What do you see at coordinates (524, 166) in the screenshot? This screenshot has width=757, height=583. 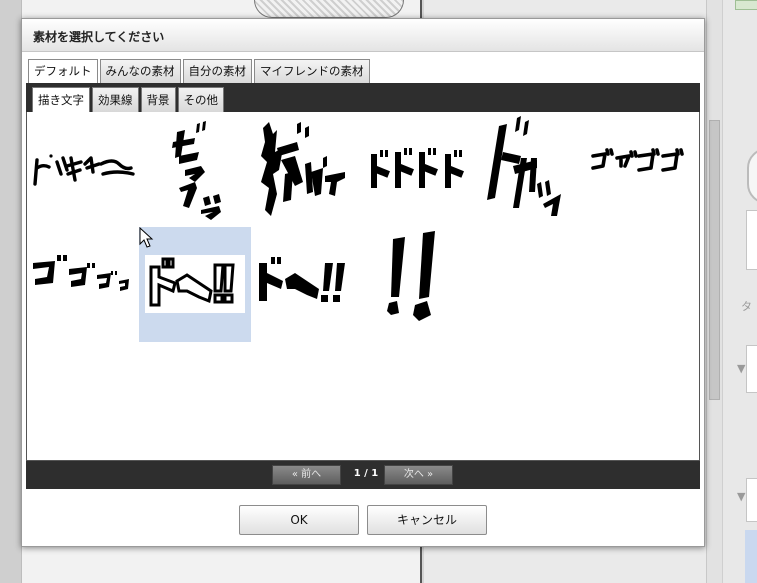 I see `material-image-dosah` at bounding box center [524, 166].